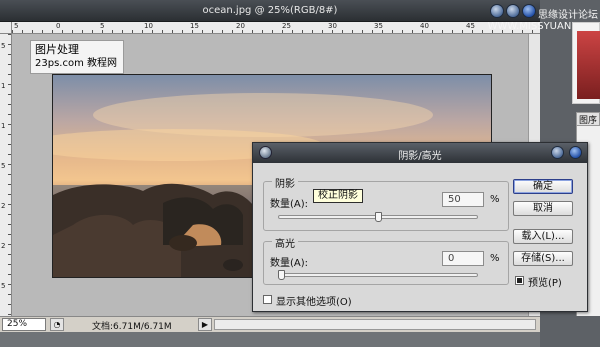 This screenshot has height=347, width=600. What do you see at coordinates (314, 300) in the screenshot?
I see `show-more-options-label: 显示其他选项(O)` at bounding box center [314, 300].